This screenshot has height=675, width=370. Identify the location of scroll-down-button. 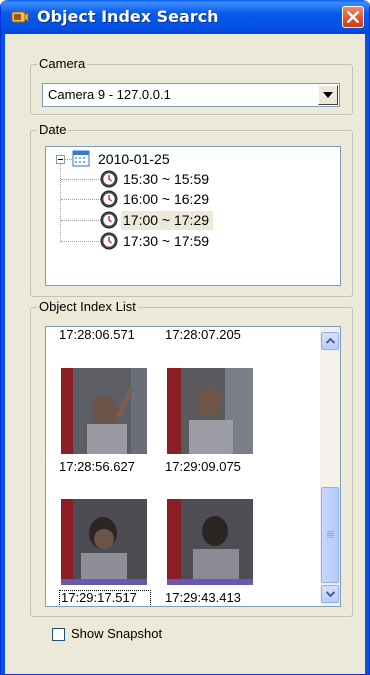
(330, 594).